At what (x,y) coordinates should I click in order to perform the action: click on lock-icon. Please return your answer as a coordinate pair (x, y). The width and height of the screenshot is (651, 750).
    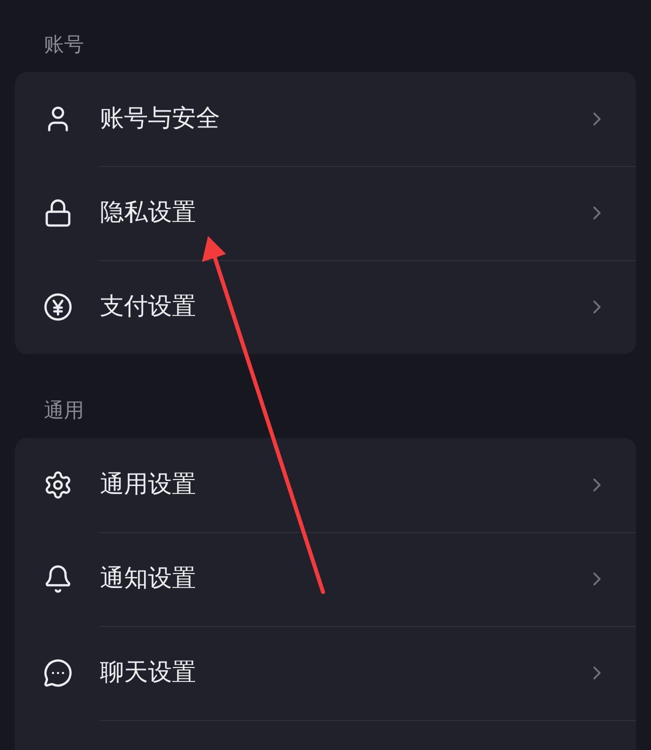
    Looking at the image, I should click on (57, 213).